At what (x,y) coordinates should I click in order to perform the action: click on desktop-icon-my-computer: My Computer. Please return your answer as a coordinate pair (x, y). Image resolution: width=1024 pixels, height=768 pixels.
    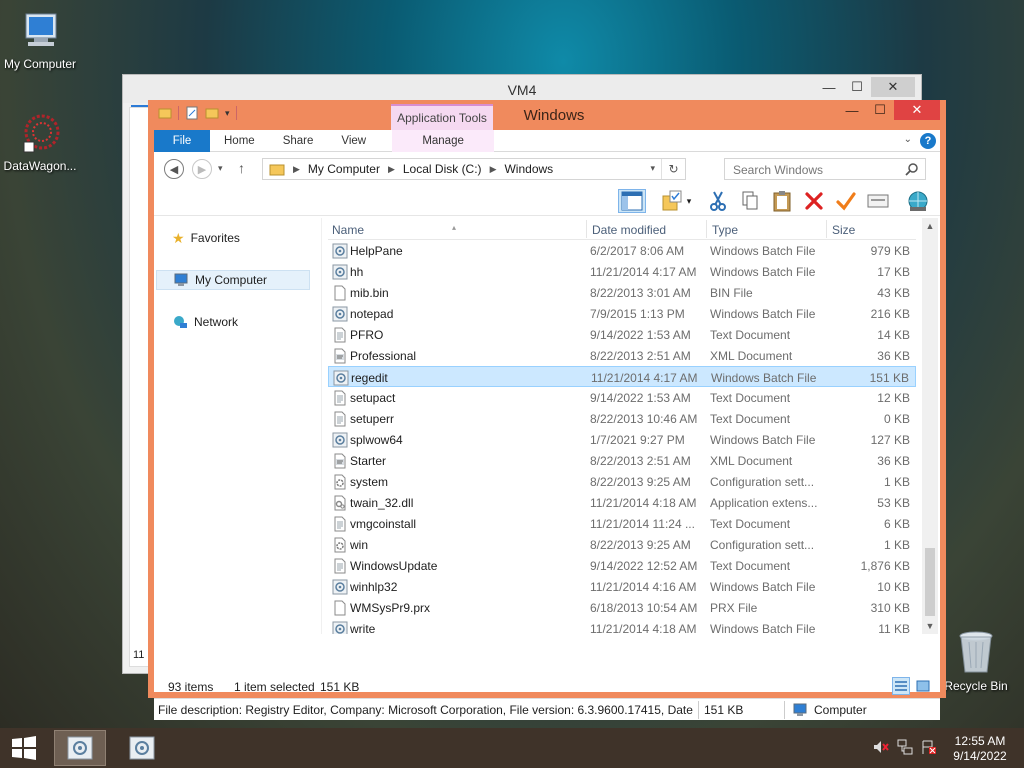
    Looking at the image, I should click on (40, 40).